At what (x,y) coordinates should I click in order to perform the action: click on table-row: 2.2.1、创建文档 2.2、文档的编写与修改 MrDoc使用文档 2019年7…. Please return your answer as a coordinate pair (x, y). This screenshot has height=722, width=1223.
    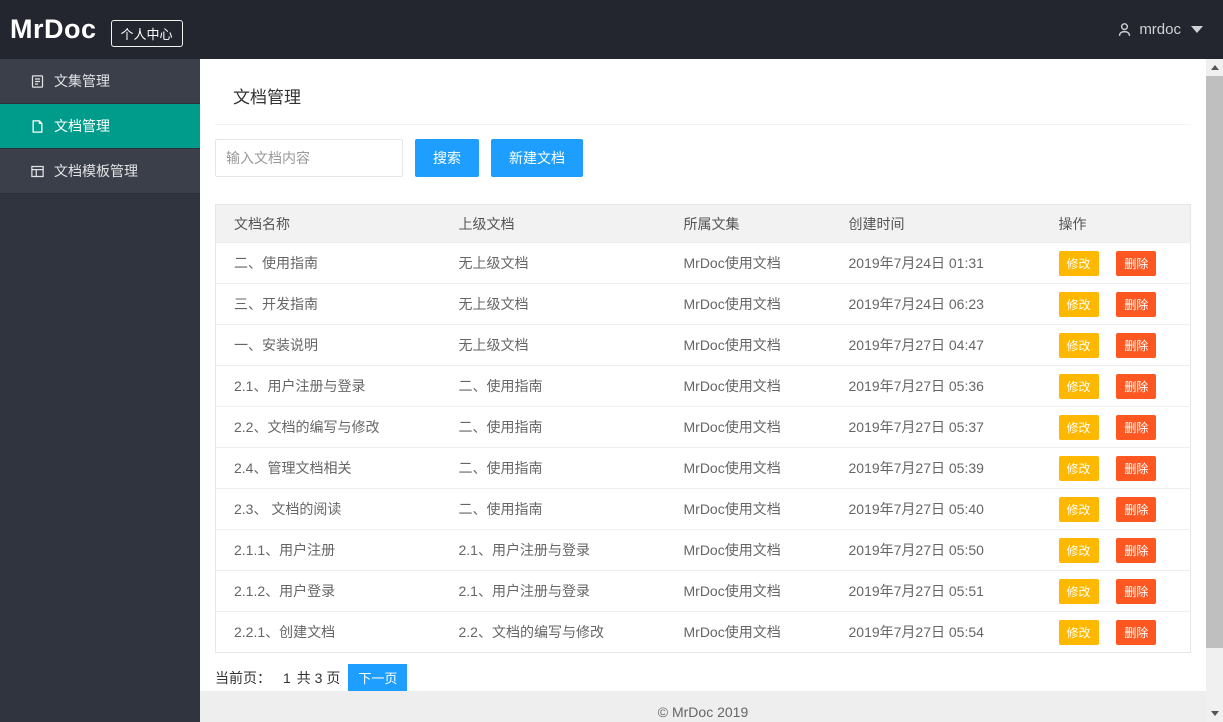
    Looking at the image, I should click on (703, 632).